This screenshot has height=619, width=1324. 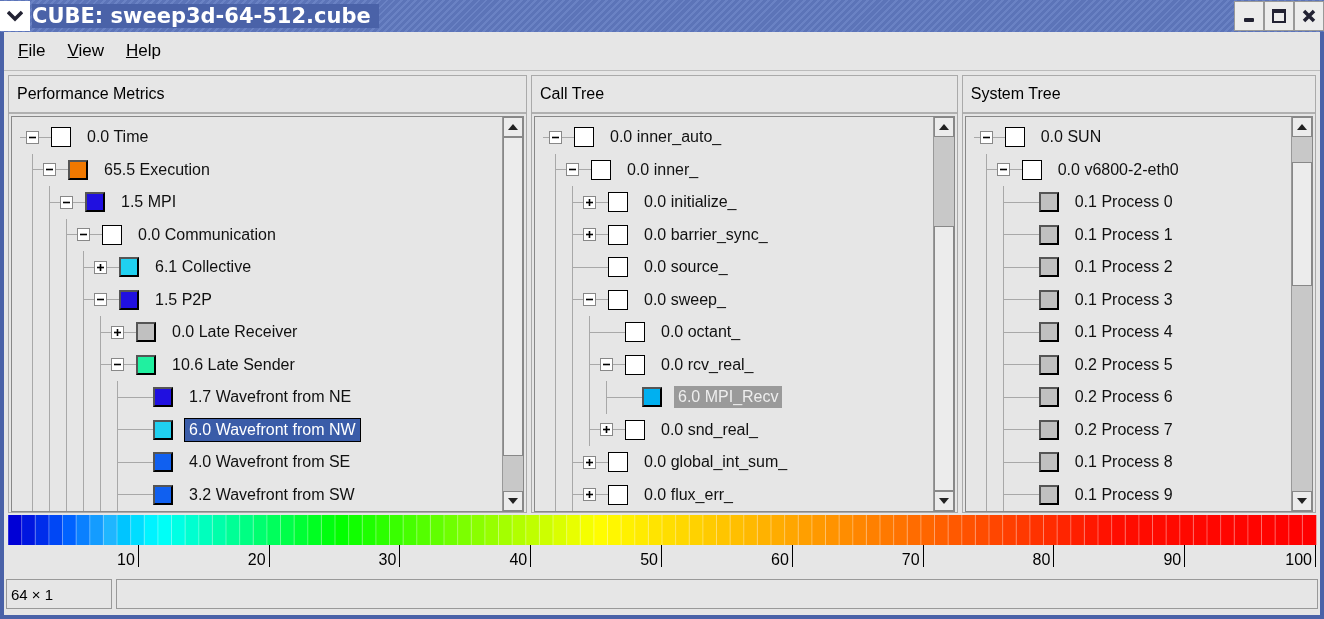 I want to click on tree-item: 0.0 inner_, so click(x=663, y=169).